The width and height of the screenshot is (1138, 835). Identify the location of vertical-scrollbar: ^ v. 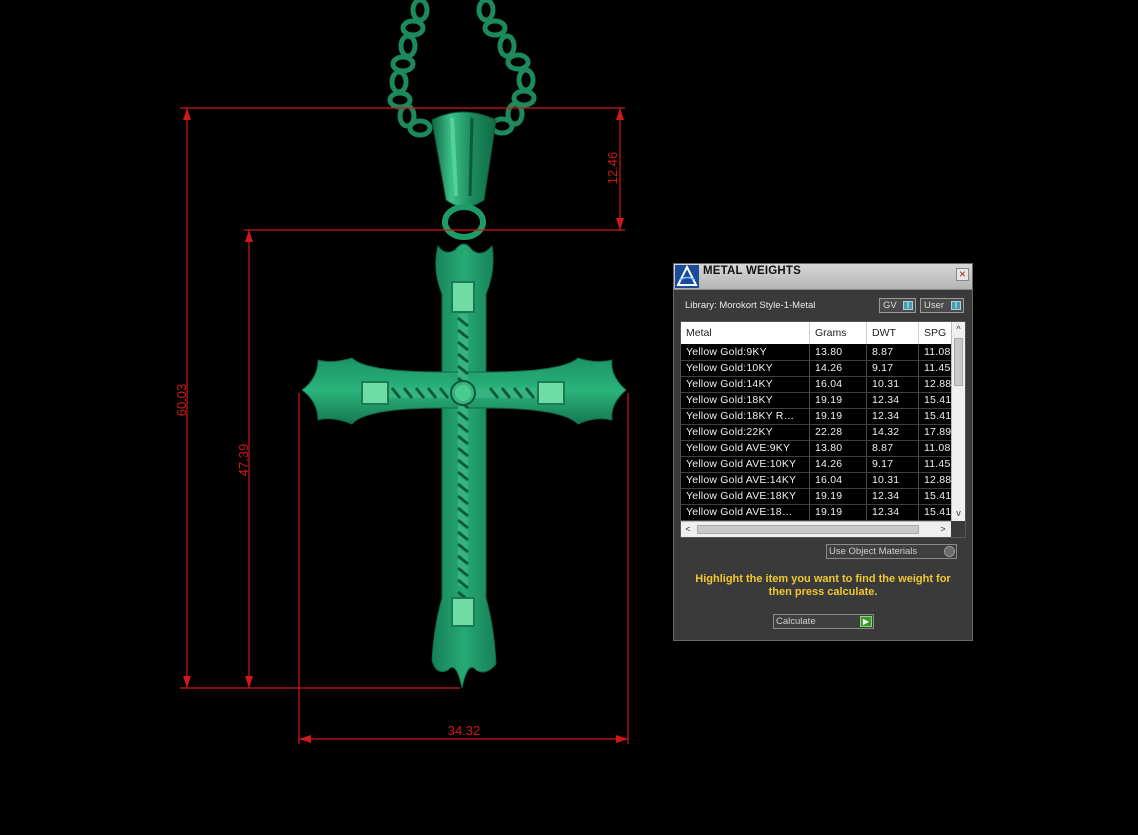
(958, 421).